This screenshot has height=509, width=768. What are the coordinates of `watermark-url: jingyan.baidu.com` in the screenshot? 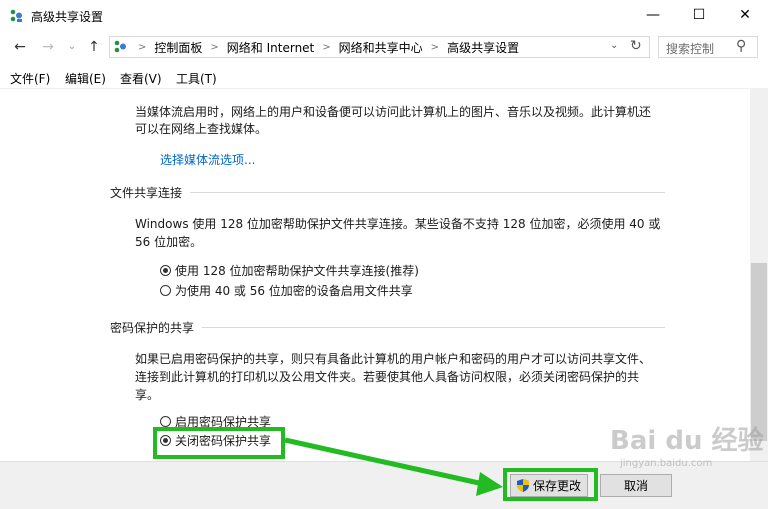 It's located at (666, 463).